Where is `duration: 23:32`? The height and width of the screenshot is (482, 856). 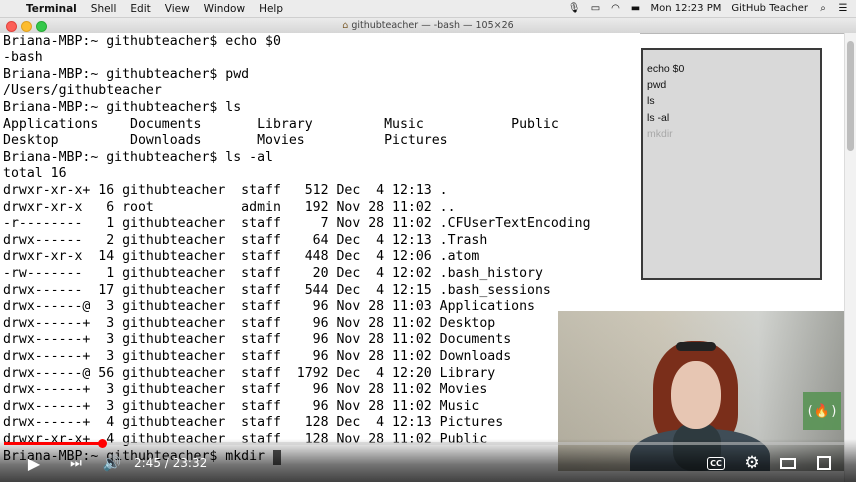 duration: 23:32 is located at coordinates (190, 463).